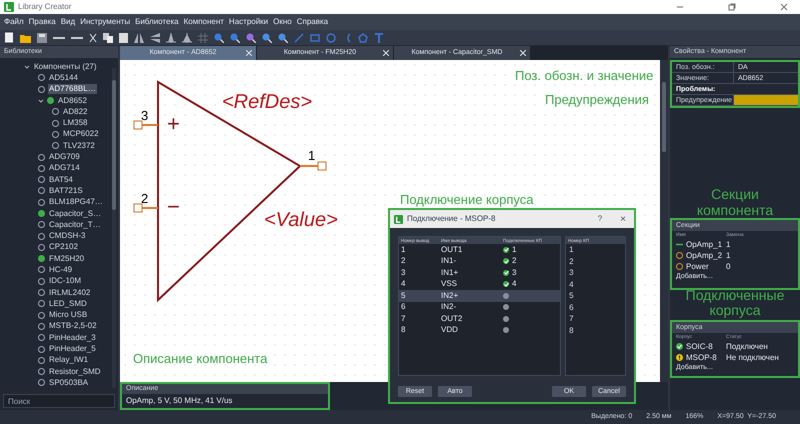 This screenshot has width=800, height=424. I want to click on menu-item: Компонент, so click(204, 22).